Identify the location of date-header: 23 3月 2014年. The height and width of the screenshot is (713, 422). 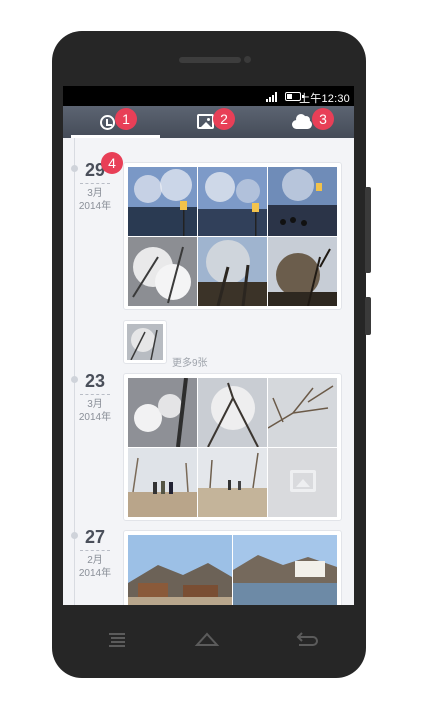
(95, 397).